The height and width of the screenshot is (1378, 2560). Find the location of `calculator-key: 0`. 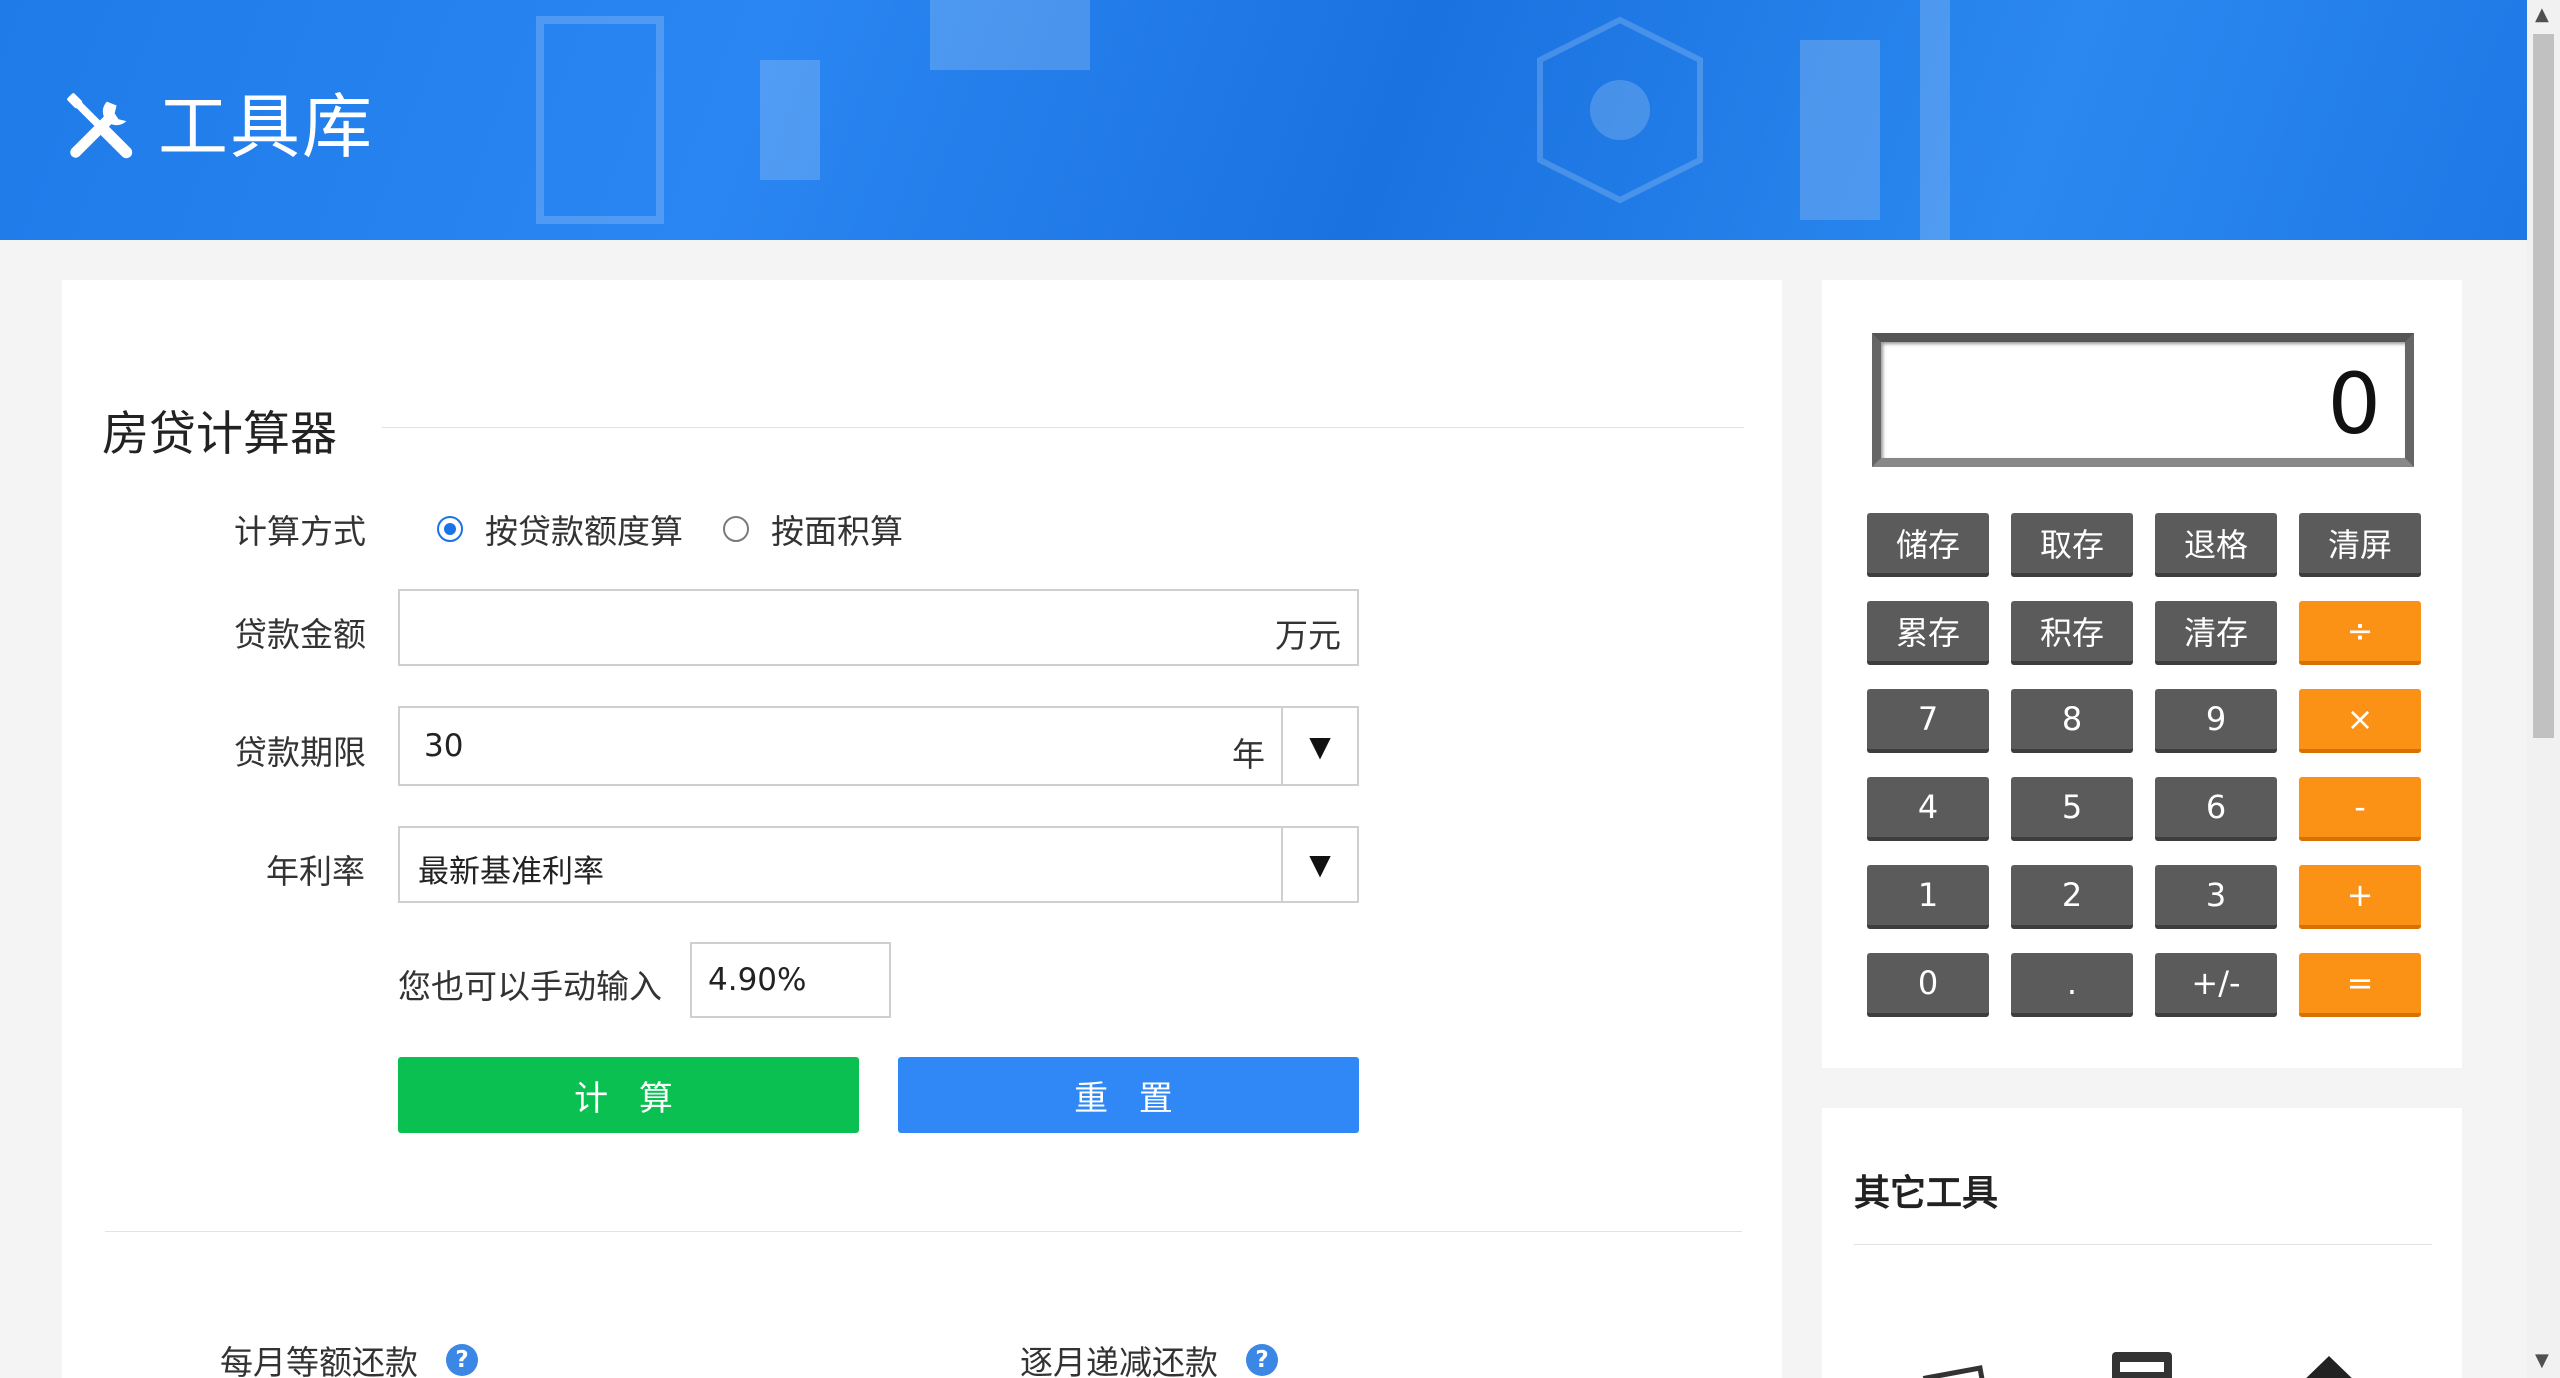

calculator-key: 0 is located at coordinates (1928, 985).